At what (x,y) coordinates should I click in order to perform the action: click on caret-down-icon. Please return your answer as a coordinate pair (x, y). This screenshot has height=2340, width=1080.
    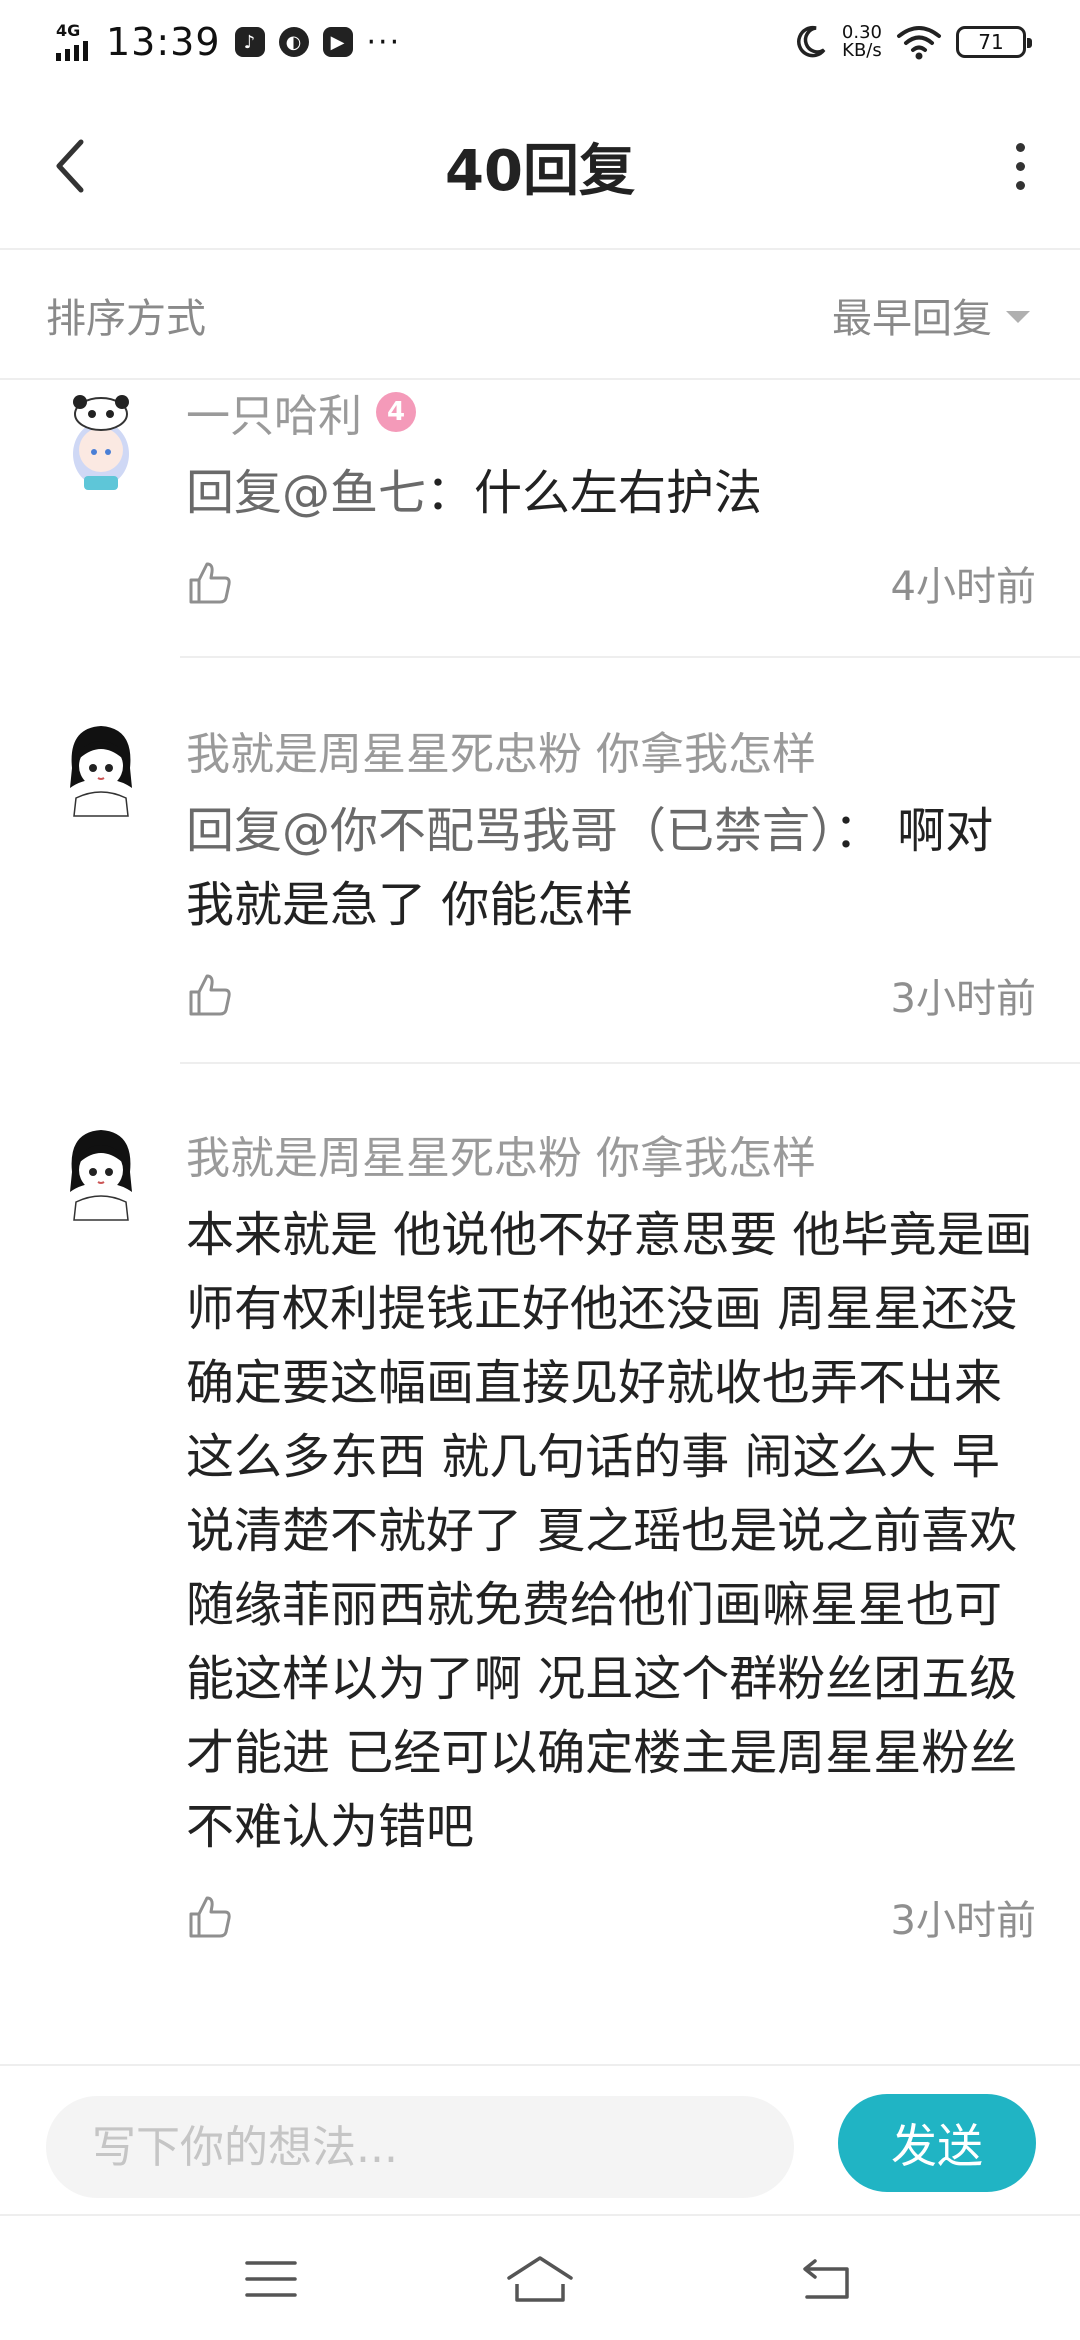
    Looking at the image, I should click on (1018, 317).